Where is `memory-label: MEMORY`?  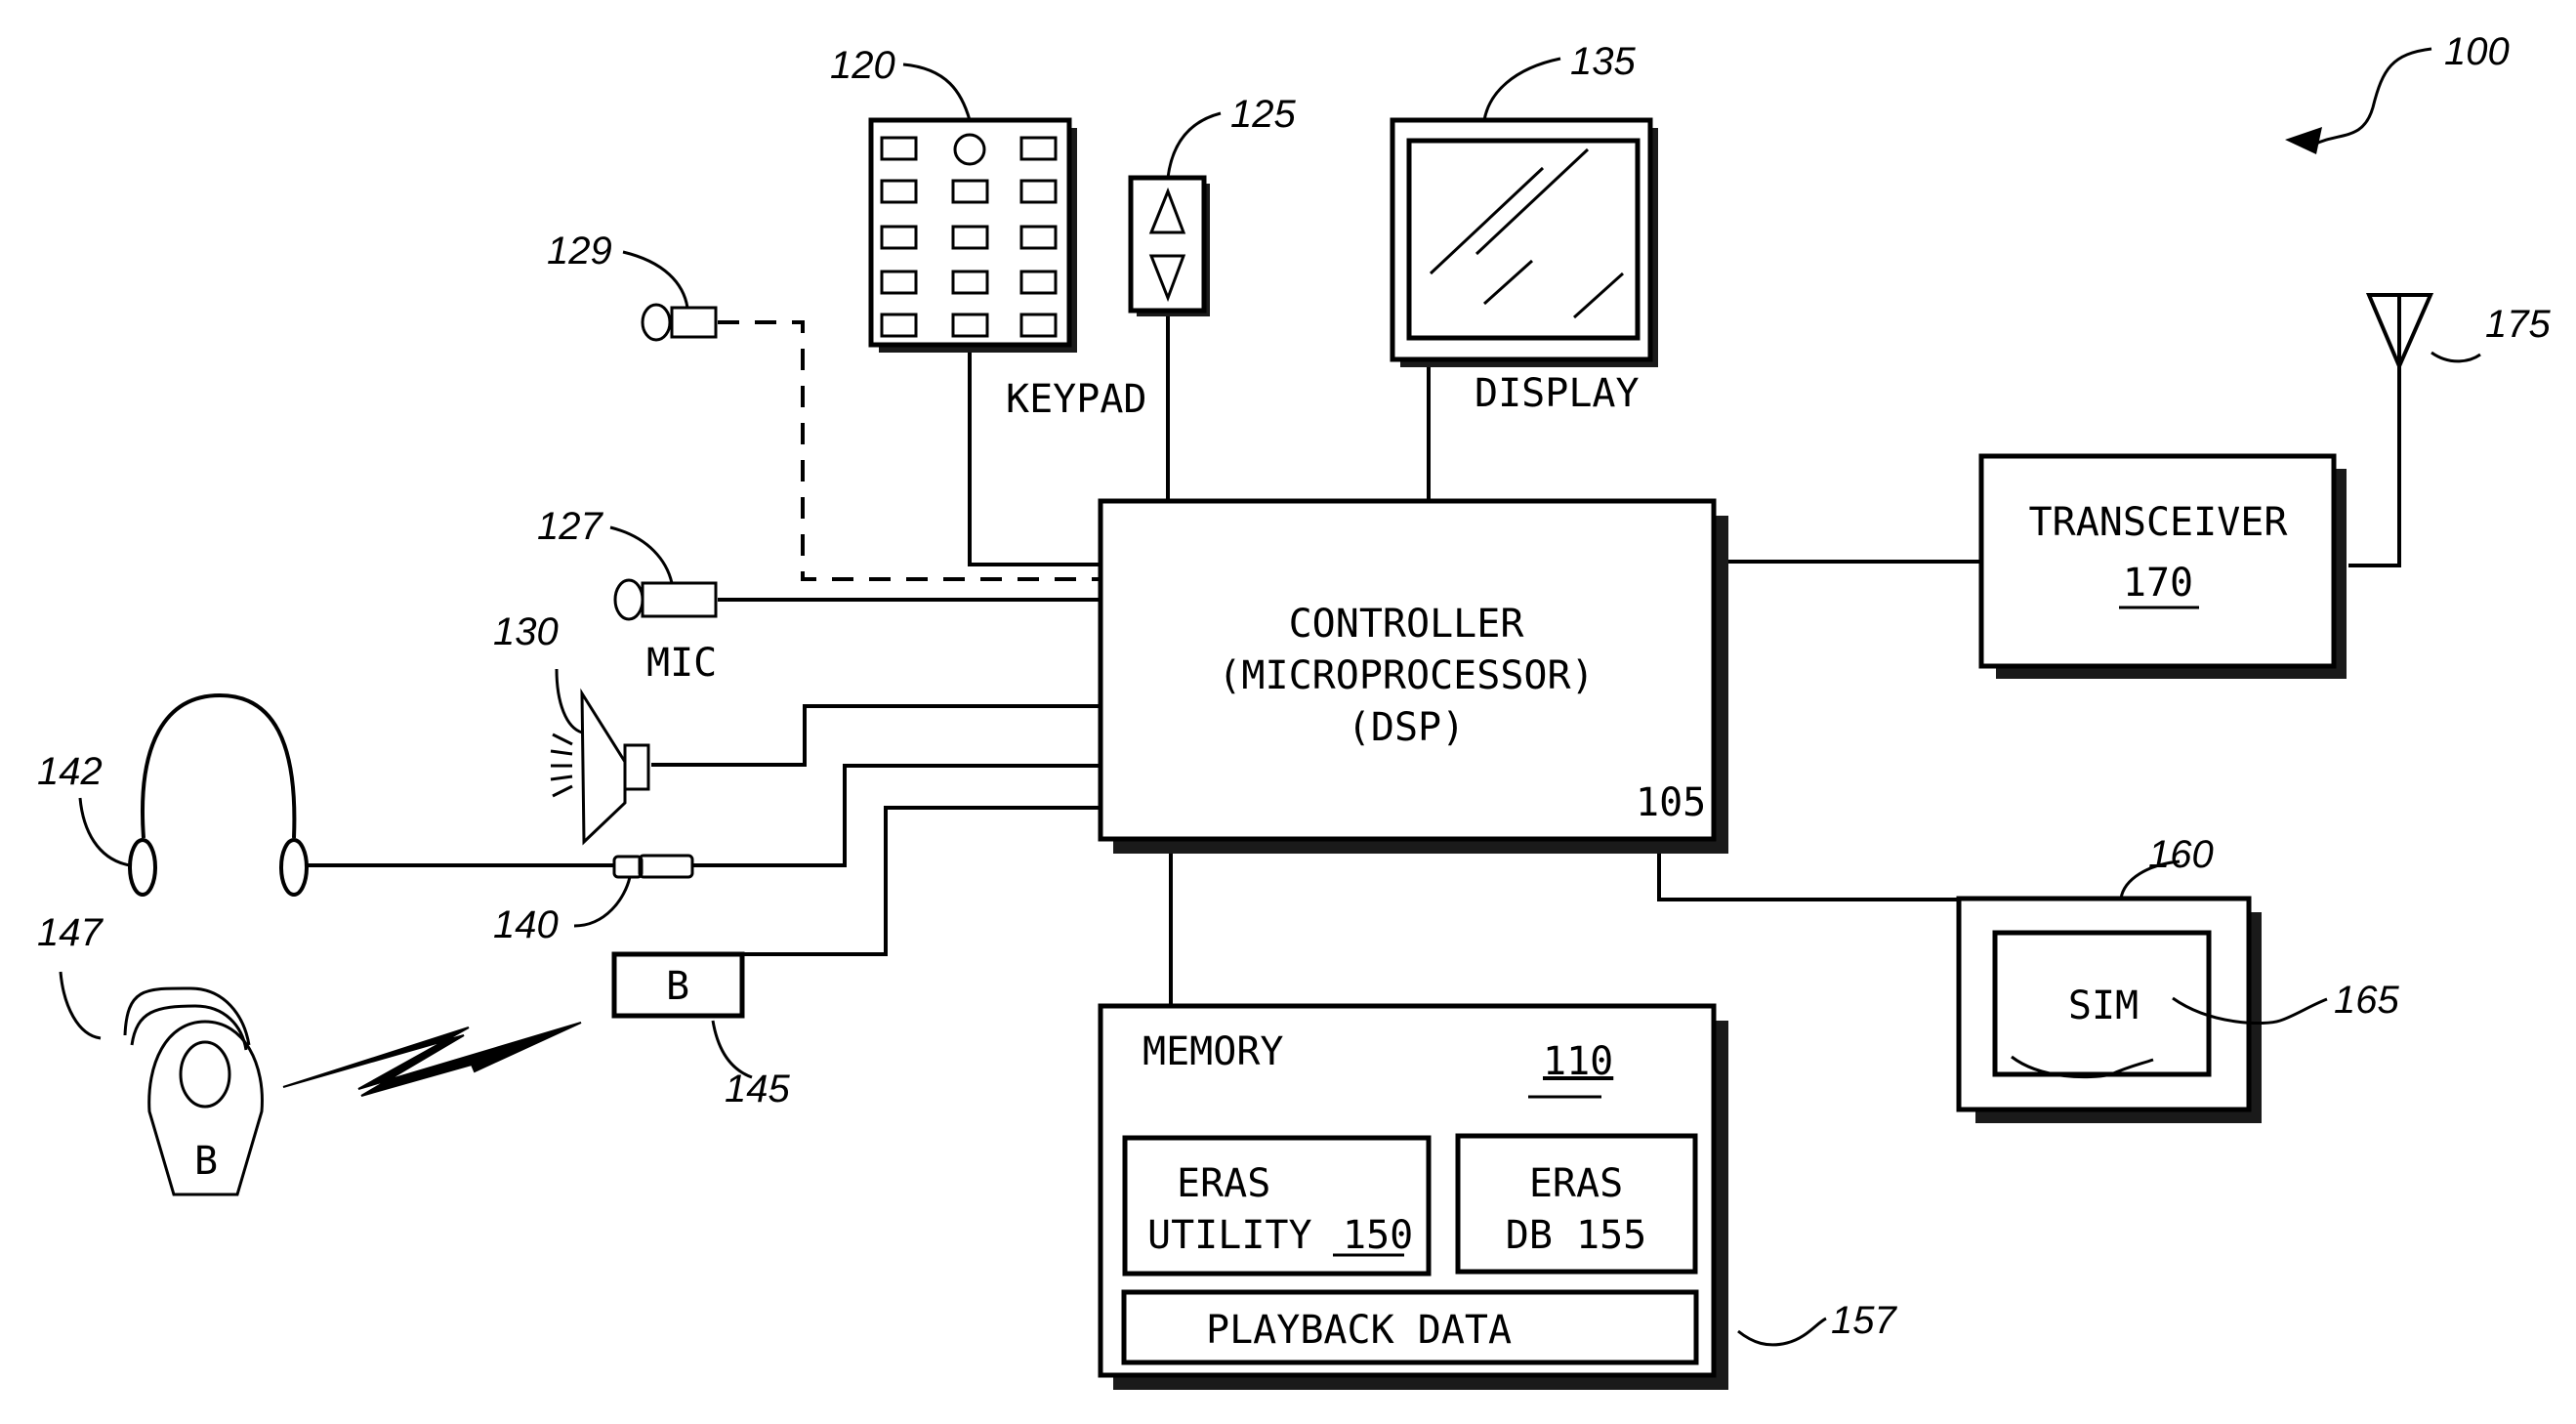
memory-label: MEMORY is located at coordinates (1213, 1051).